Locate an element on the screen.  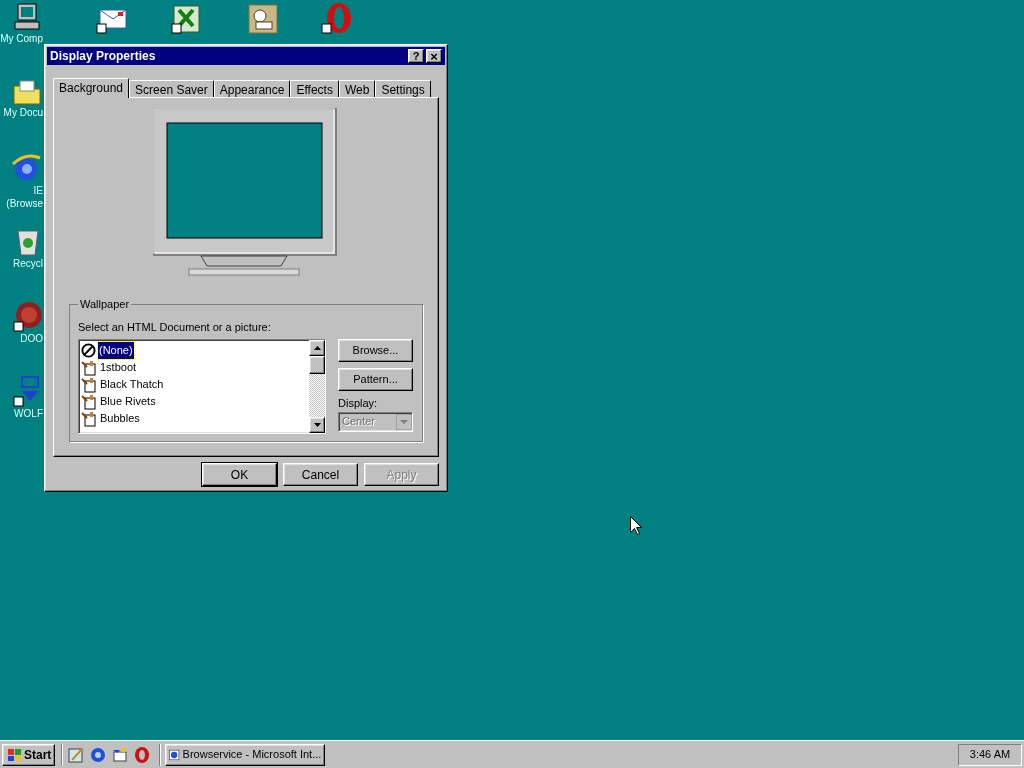
close-button: × is located at coordinates (434, 56).